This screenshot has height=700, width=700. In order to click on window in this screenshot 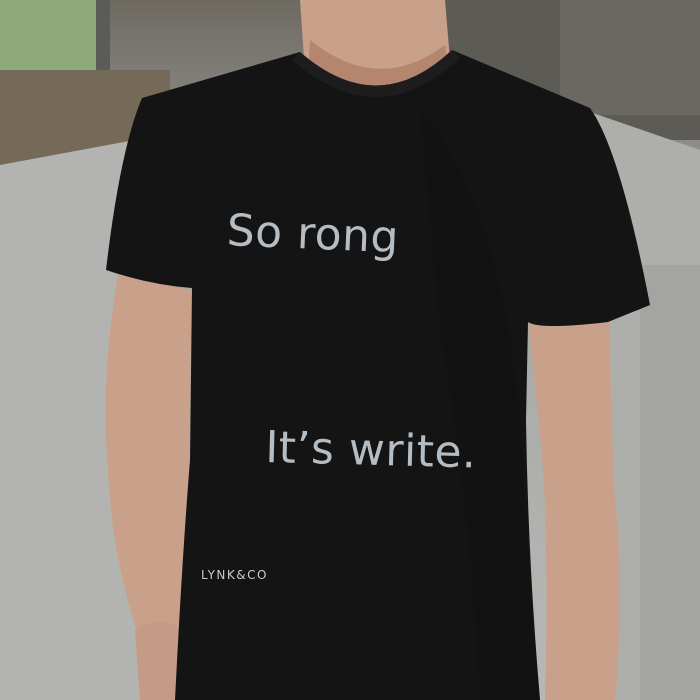, I will do `click(52, 39)`.